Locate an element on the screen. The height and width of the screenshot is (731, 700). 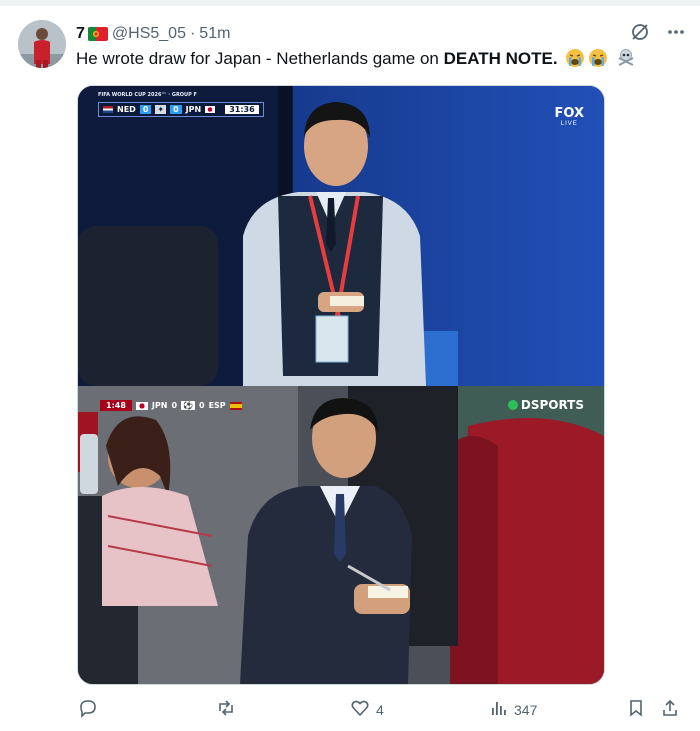
like-icon is located at coordinates (360, 709).